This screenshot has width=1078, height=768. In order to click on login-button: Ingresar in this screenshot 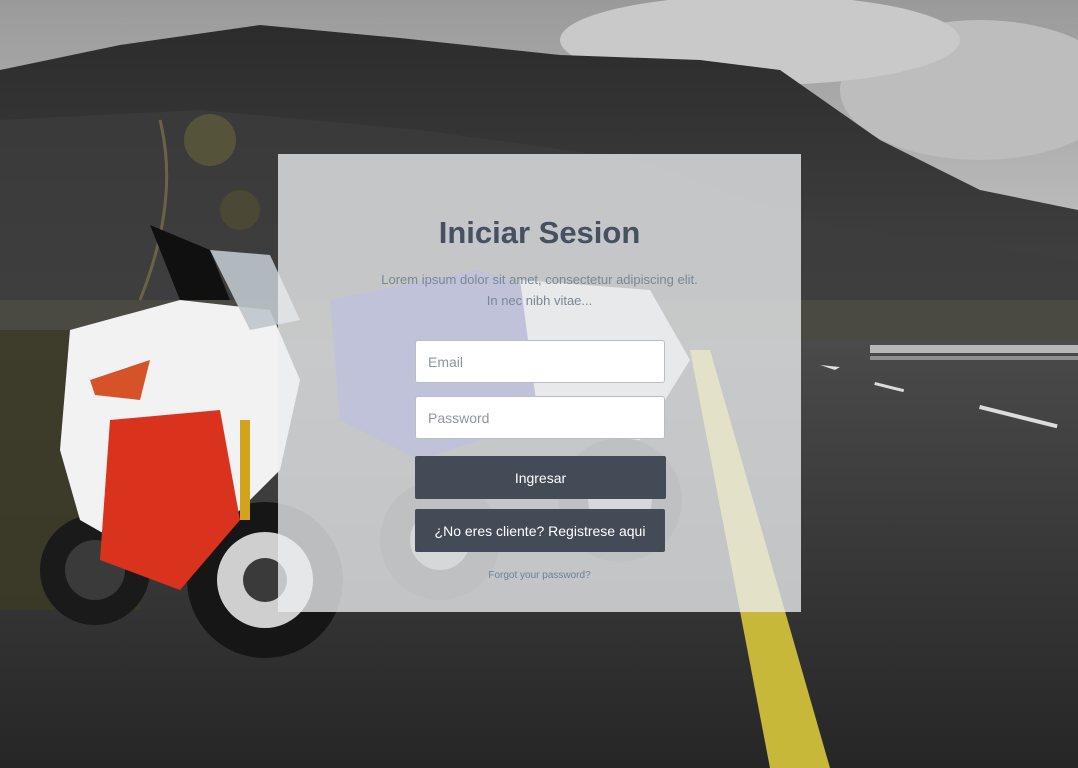, I will do `click(540, 477)`.